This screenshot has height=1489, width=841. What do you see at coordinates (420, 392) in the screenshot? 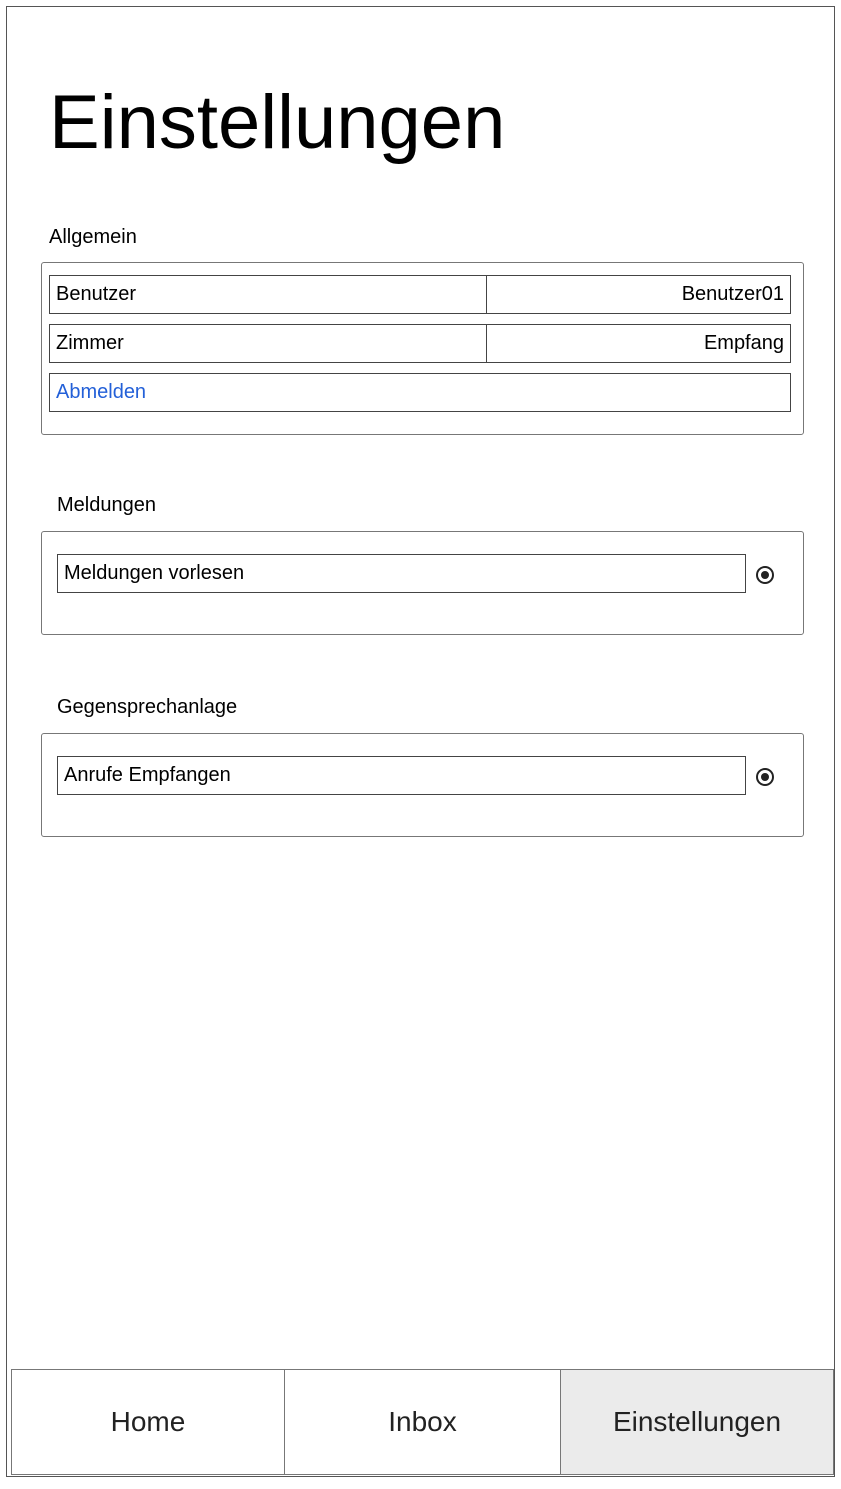
I see `logout-link: Abmelden` at bounding box center [420, 392].